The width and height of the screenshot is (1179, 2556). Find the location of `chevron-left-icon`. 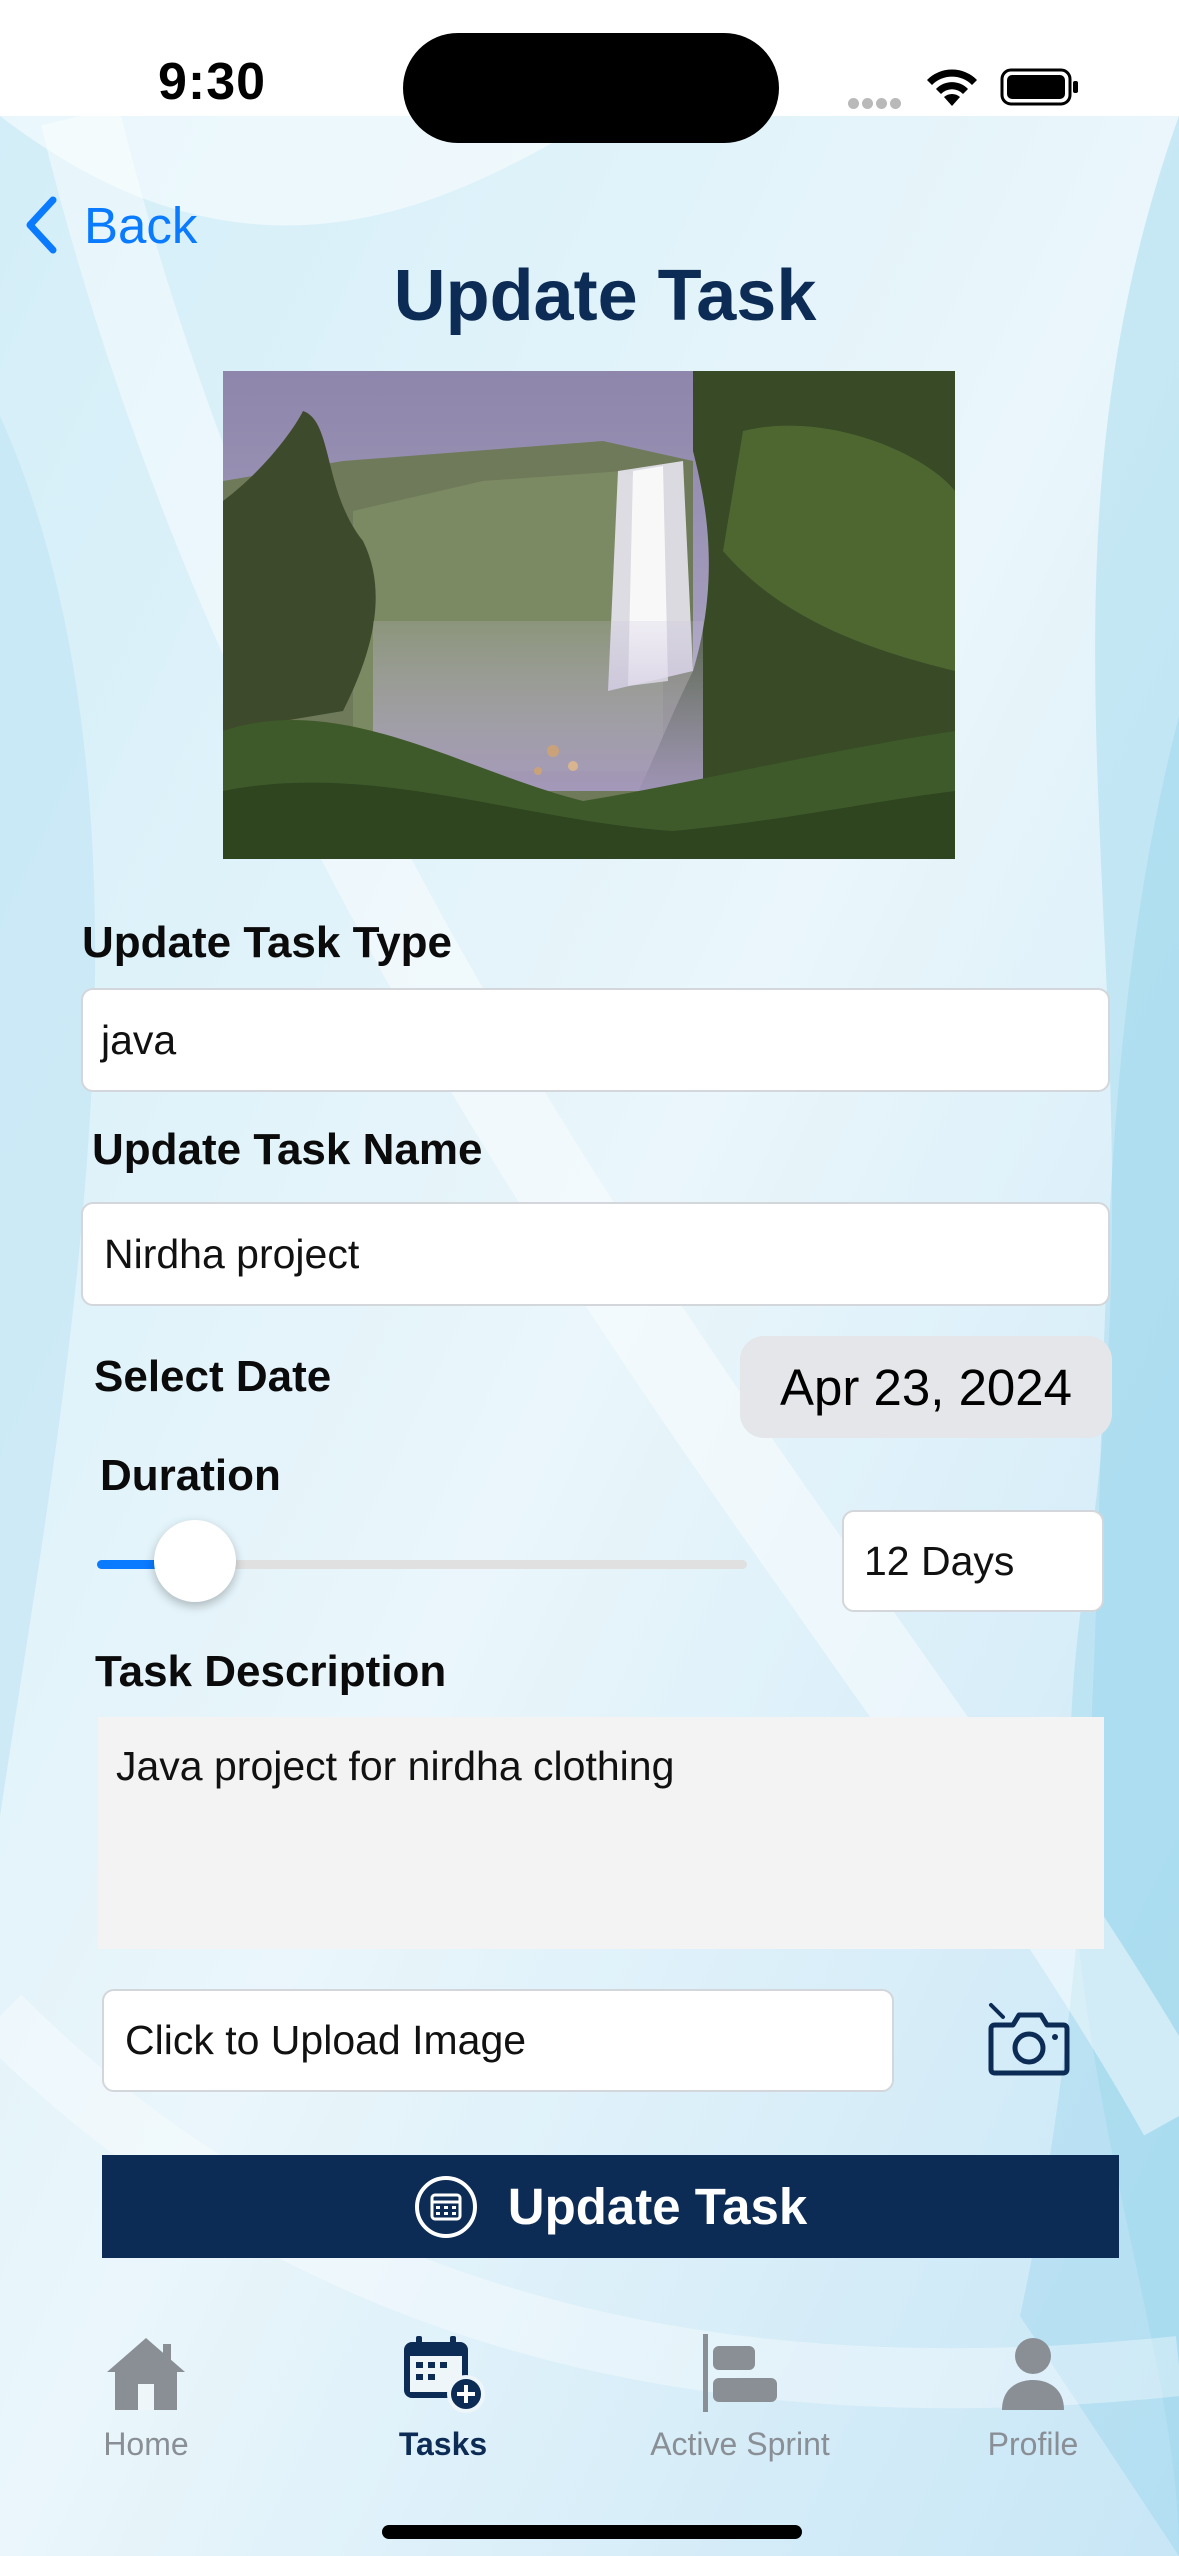

chevron-left-icon is located at coordinates (41, 225).